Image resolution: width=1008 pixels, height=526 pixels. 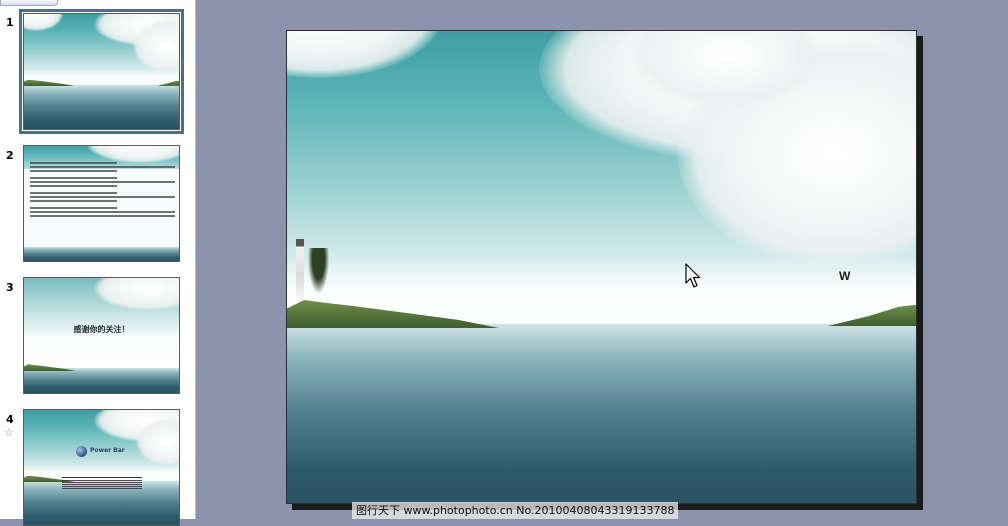 I want to click on slide-text-w: W, so click(x=844, y=276).